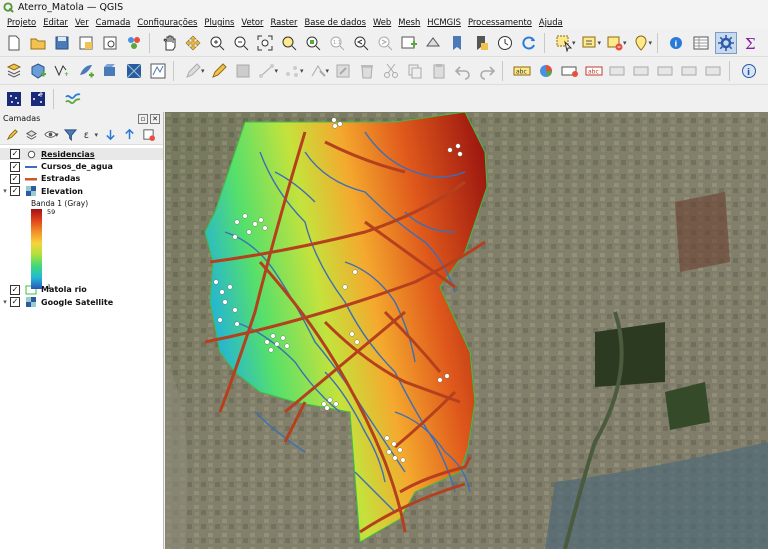 This screenshot has height=549, width=768. What do you see at coordinates (615, 43) in the screenshot?
I see `deselect-features-button` at bounding box center [615, 43].